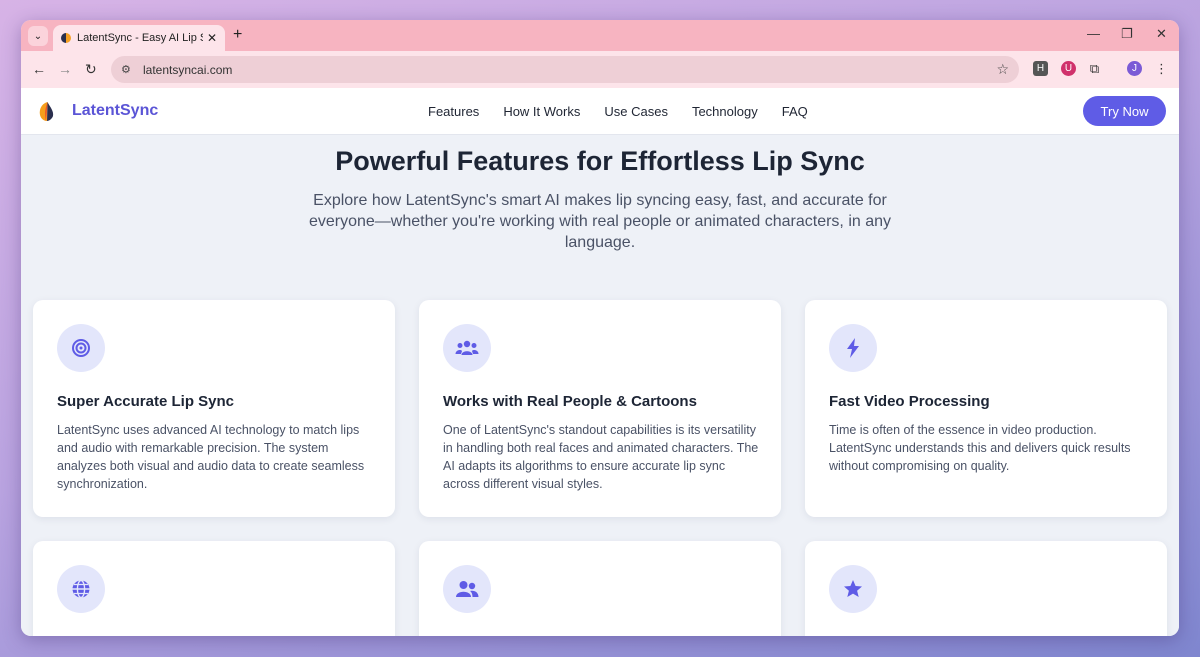 This screenshot has width=1200, height=657. I want to click on browser-toolbar: ← → ↻ ⚙ latentsyncai.com ☆ H U ⧉ J ⋮, so click(600, 69).